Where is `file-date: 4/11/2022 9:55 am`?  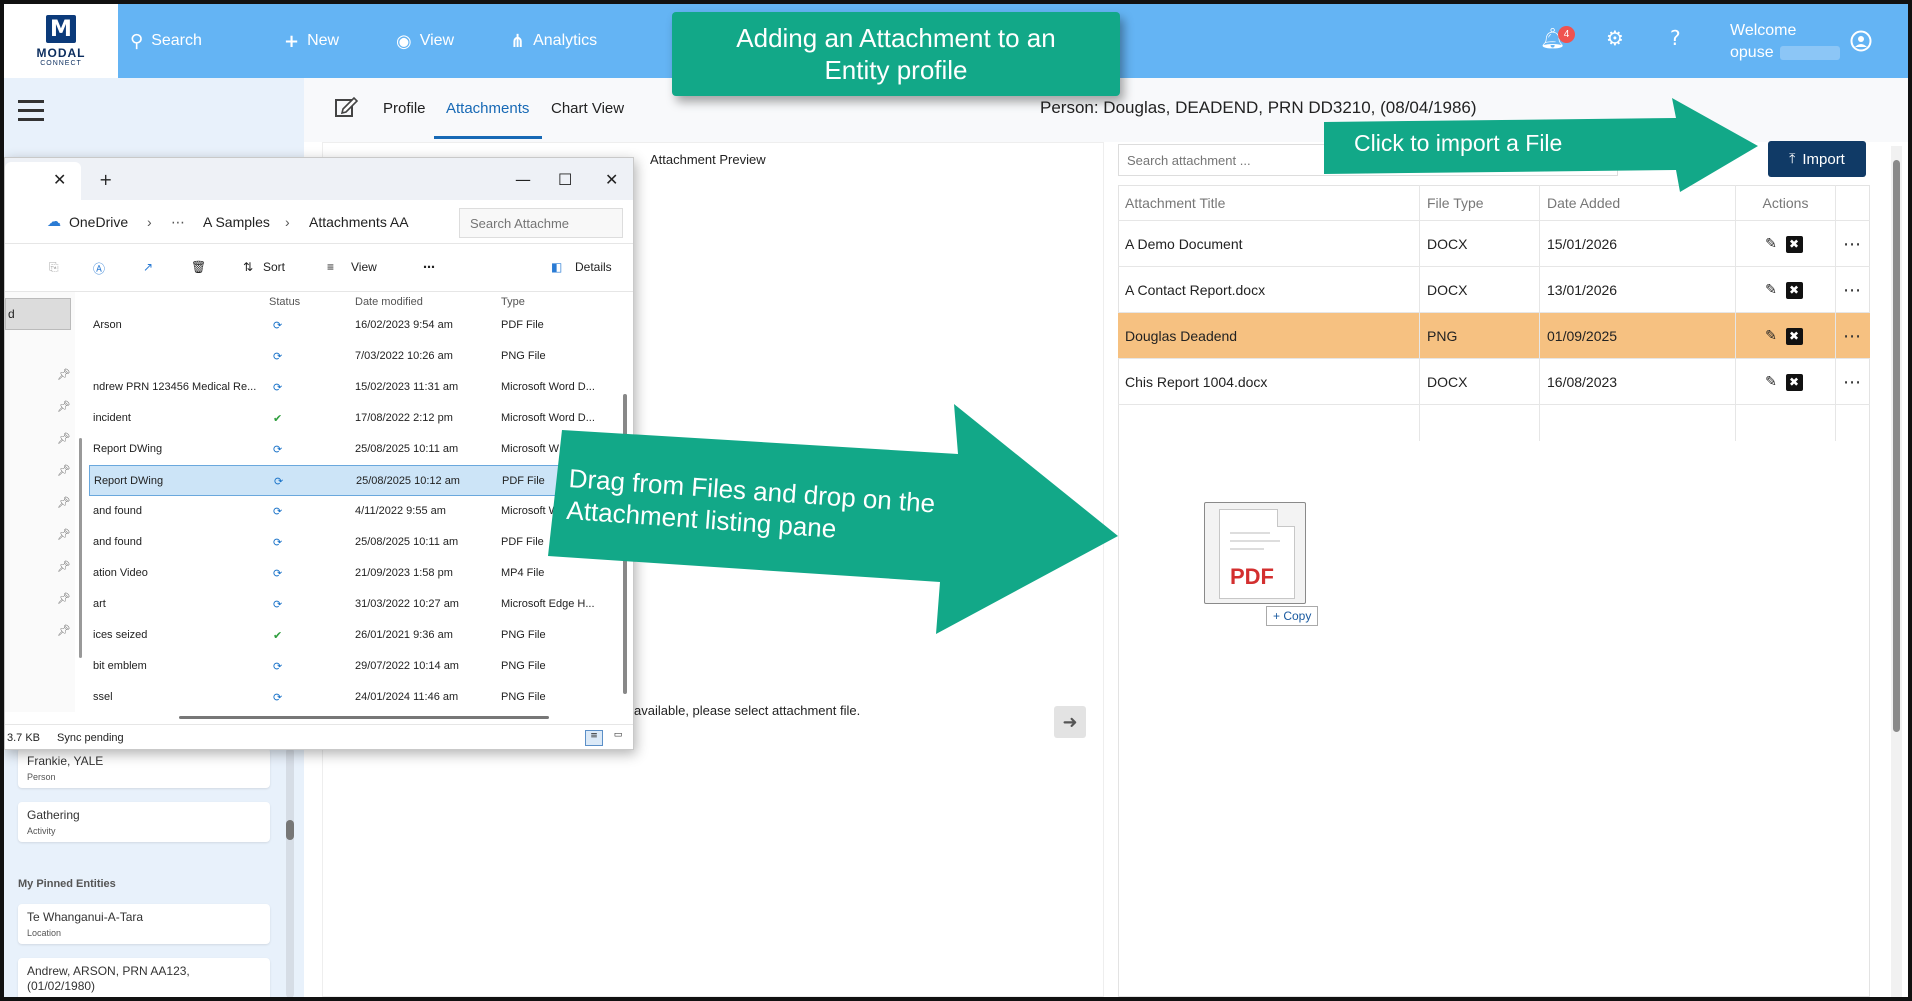 file-date: 4/11/2022 9:55 am is located at coordinates (400, 511).